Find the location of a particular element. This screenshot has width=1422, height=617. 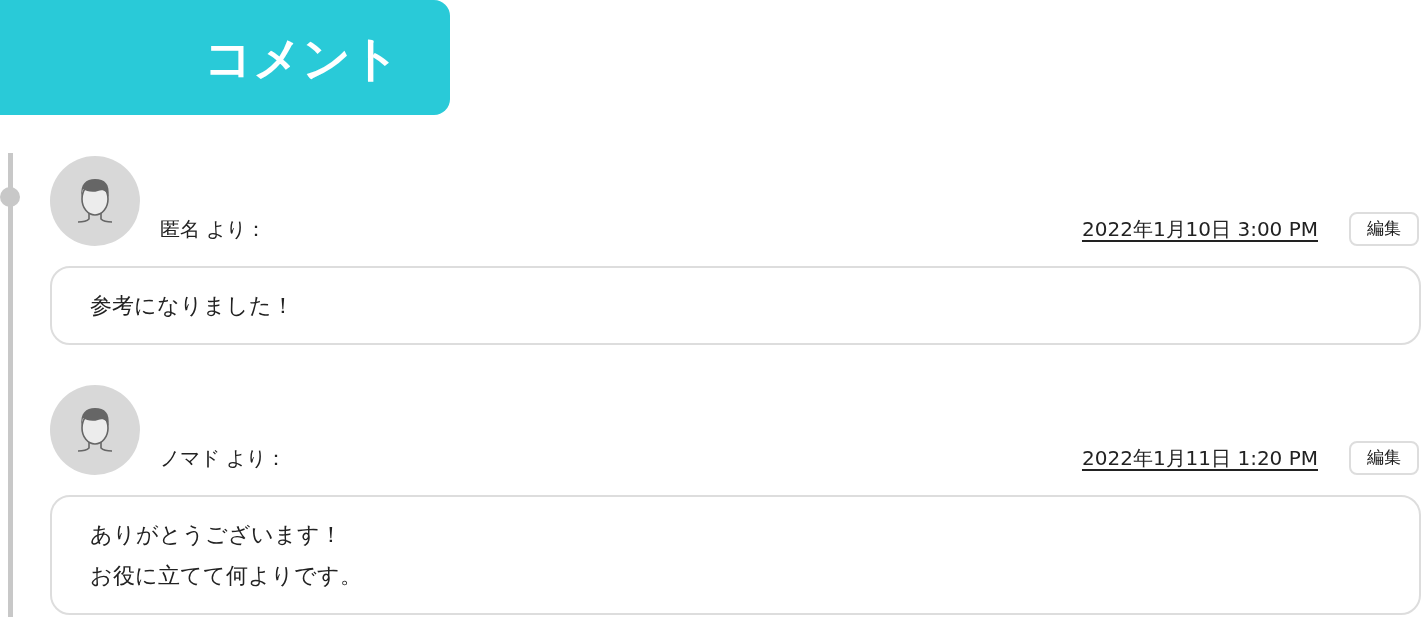

comment-text: 参考になりました！ is located at coordinates (192, 306).